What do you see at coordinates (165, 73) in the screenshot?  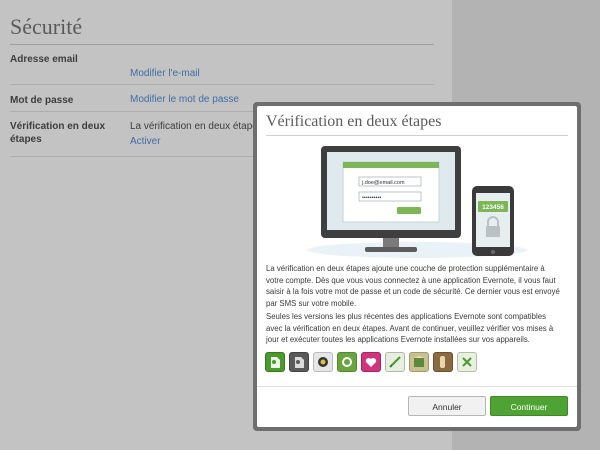 I see `change-email-link: Modifier l'e-mail` at bounding box center [165, 73].